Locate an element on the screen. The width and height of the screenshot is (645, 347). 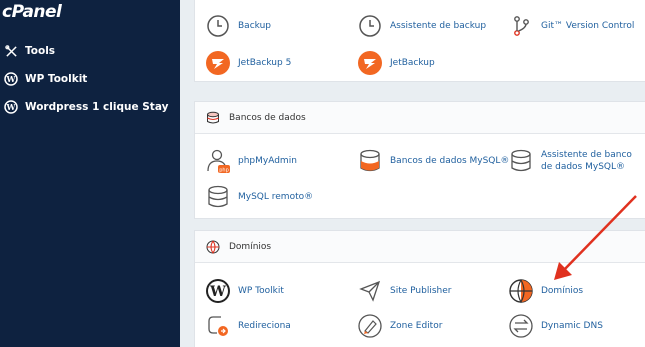
tool-label: Dynamic DNS is located at coordinates (572, 326).